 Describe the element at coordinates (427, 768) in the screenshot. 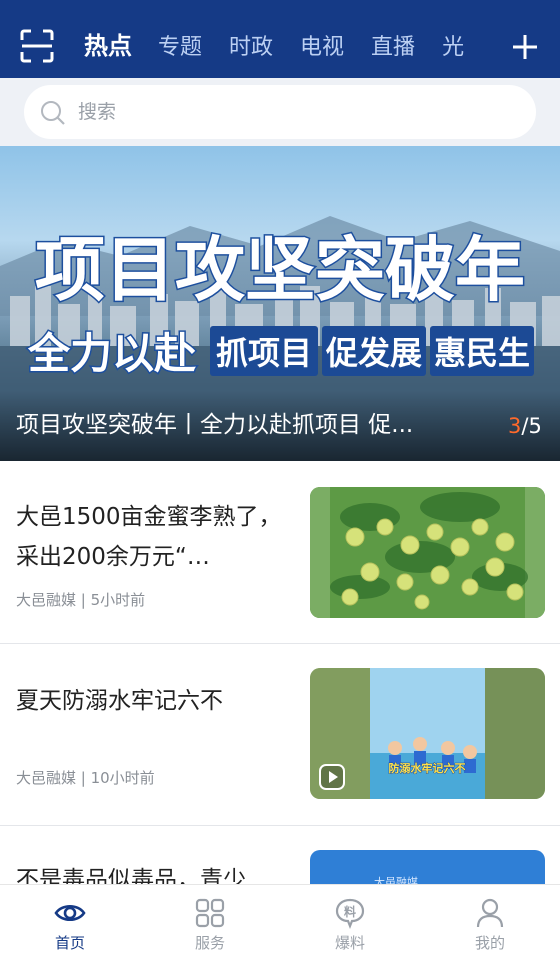

I see `video-thumbnail-caption: 防溺水牢记六不` at that location.